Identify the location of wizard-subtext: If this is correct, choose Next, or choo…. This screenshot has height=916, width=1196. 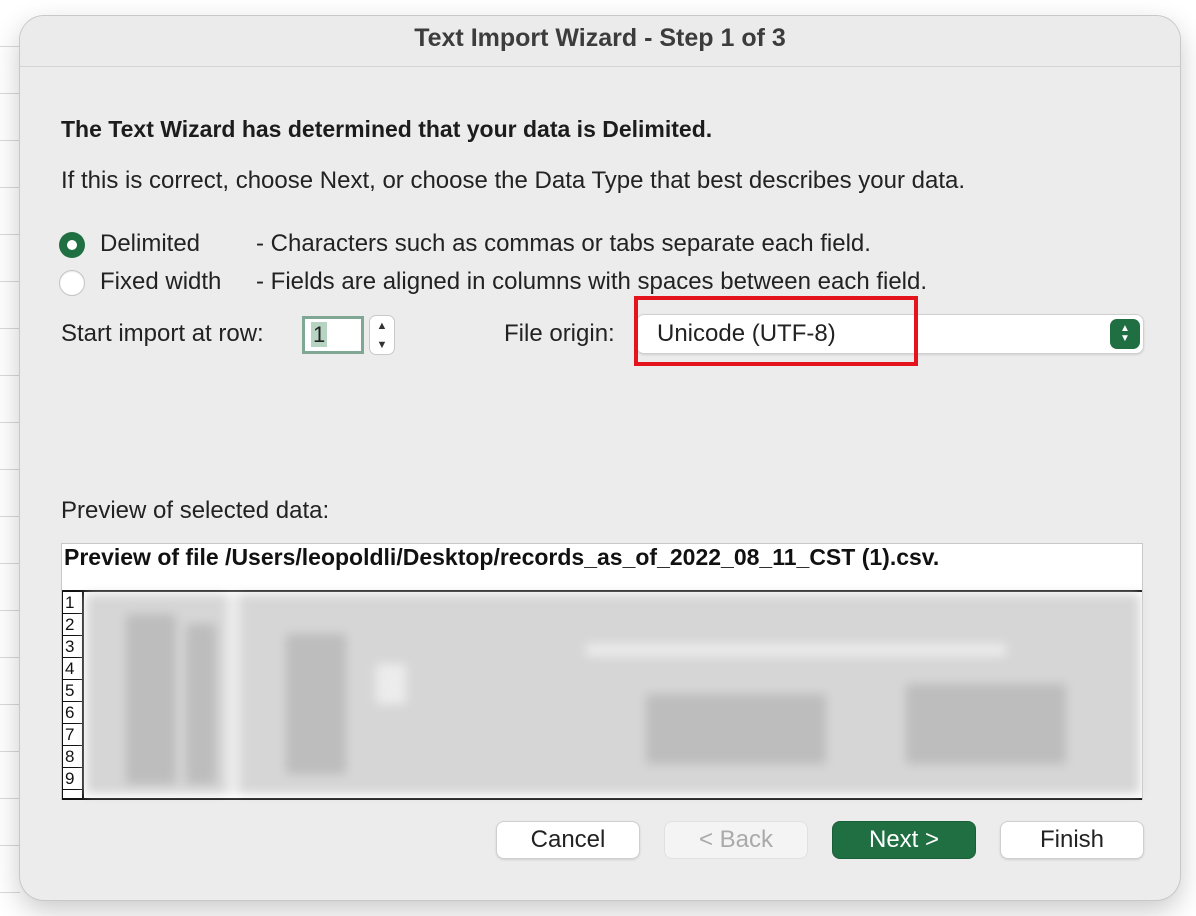
(513, 180).